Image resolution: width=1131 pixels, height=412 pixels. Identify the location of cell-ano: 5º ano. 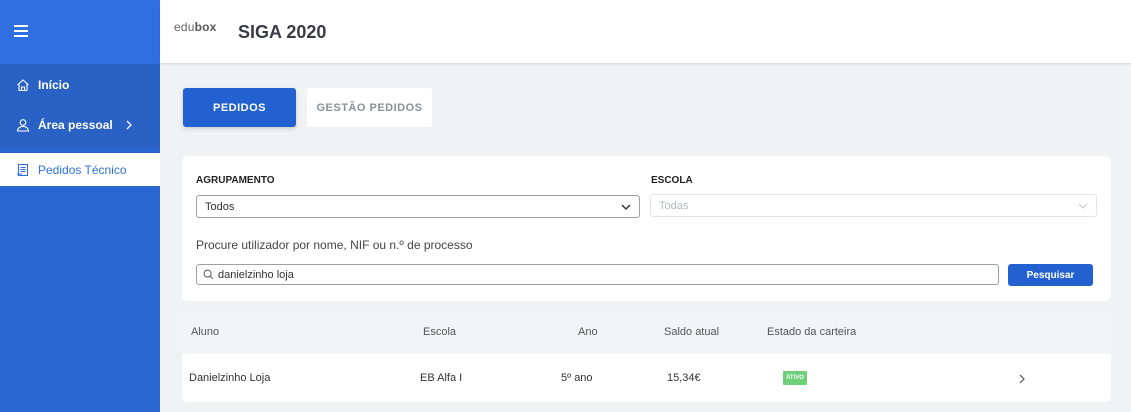
(577, 378).